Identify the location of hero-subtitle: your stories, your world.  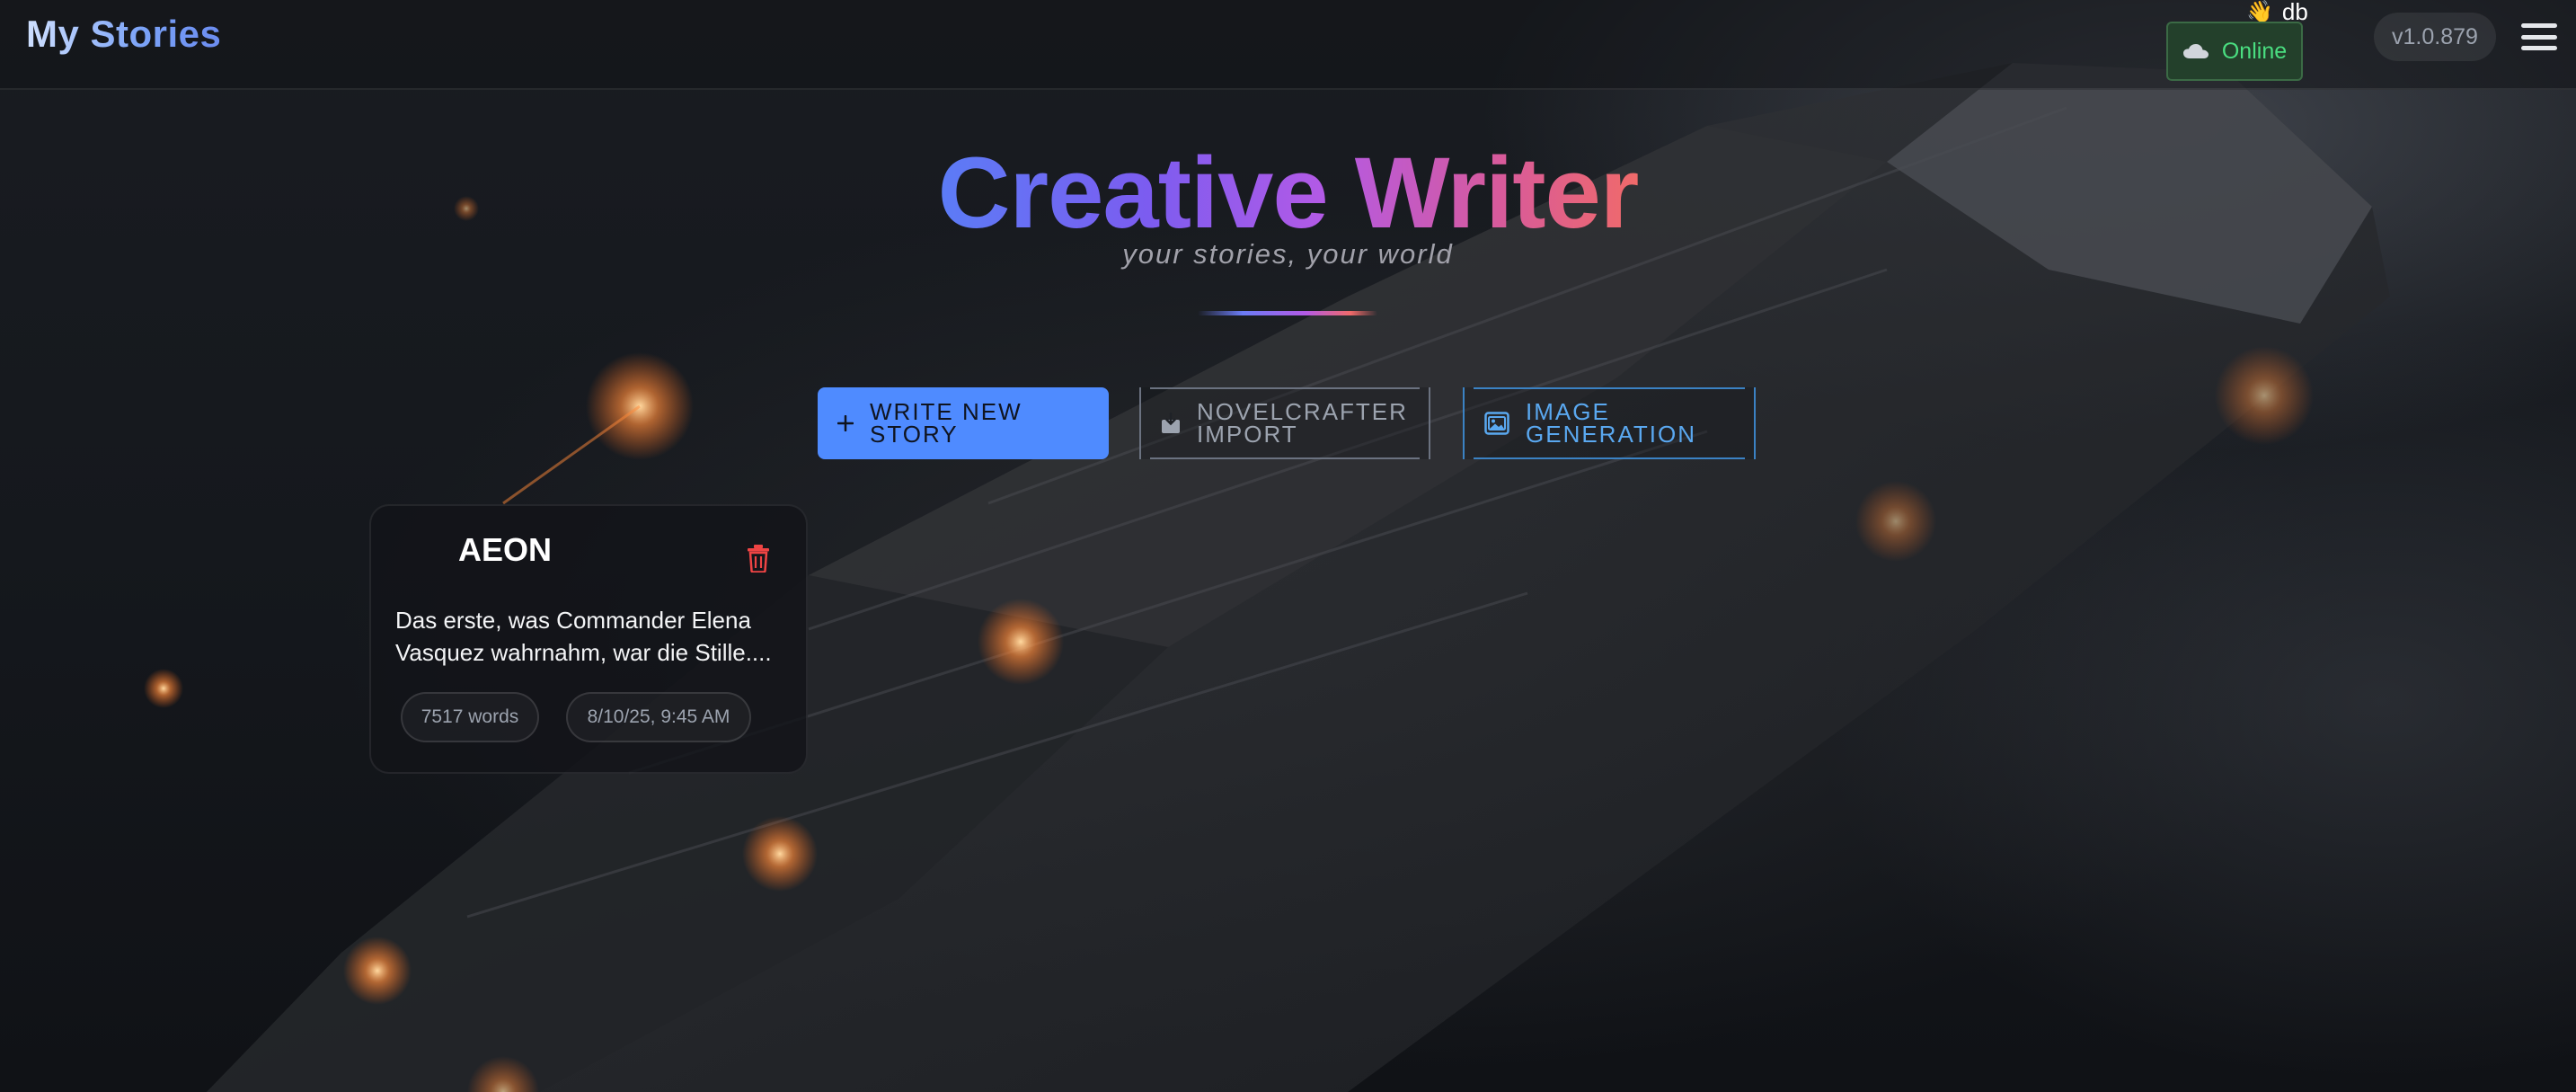
(1288, 254).